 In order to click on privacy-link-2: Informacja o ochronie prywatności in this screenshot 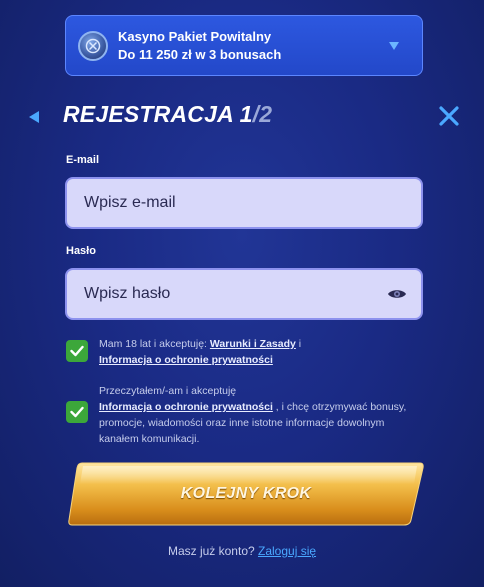, I will do `click(186, 407)`.